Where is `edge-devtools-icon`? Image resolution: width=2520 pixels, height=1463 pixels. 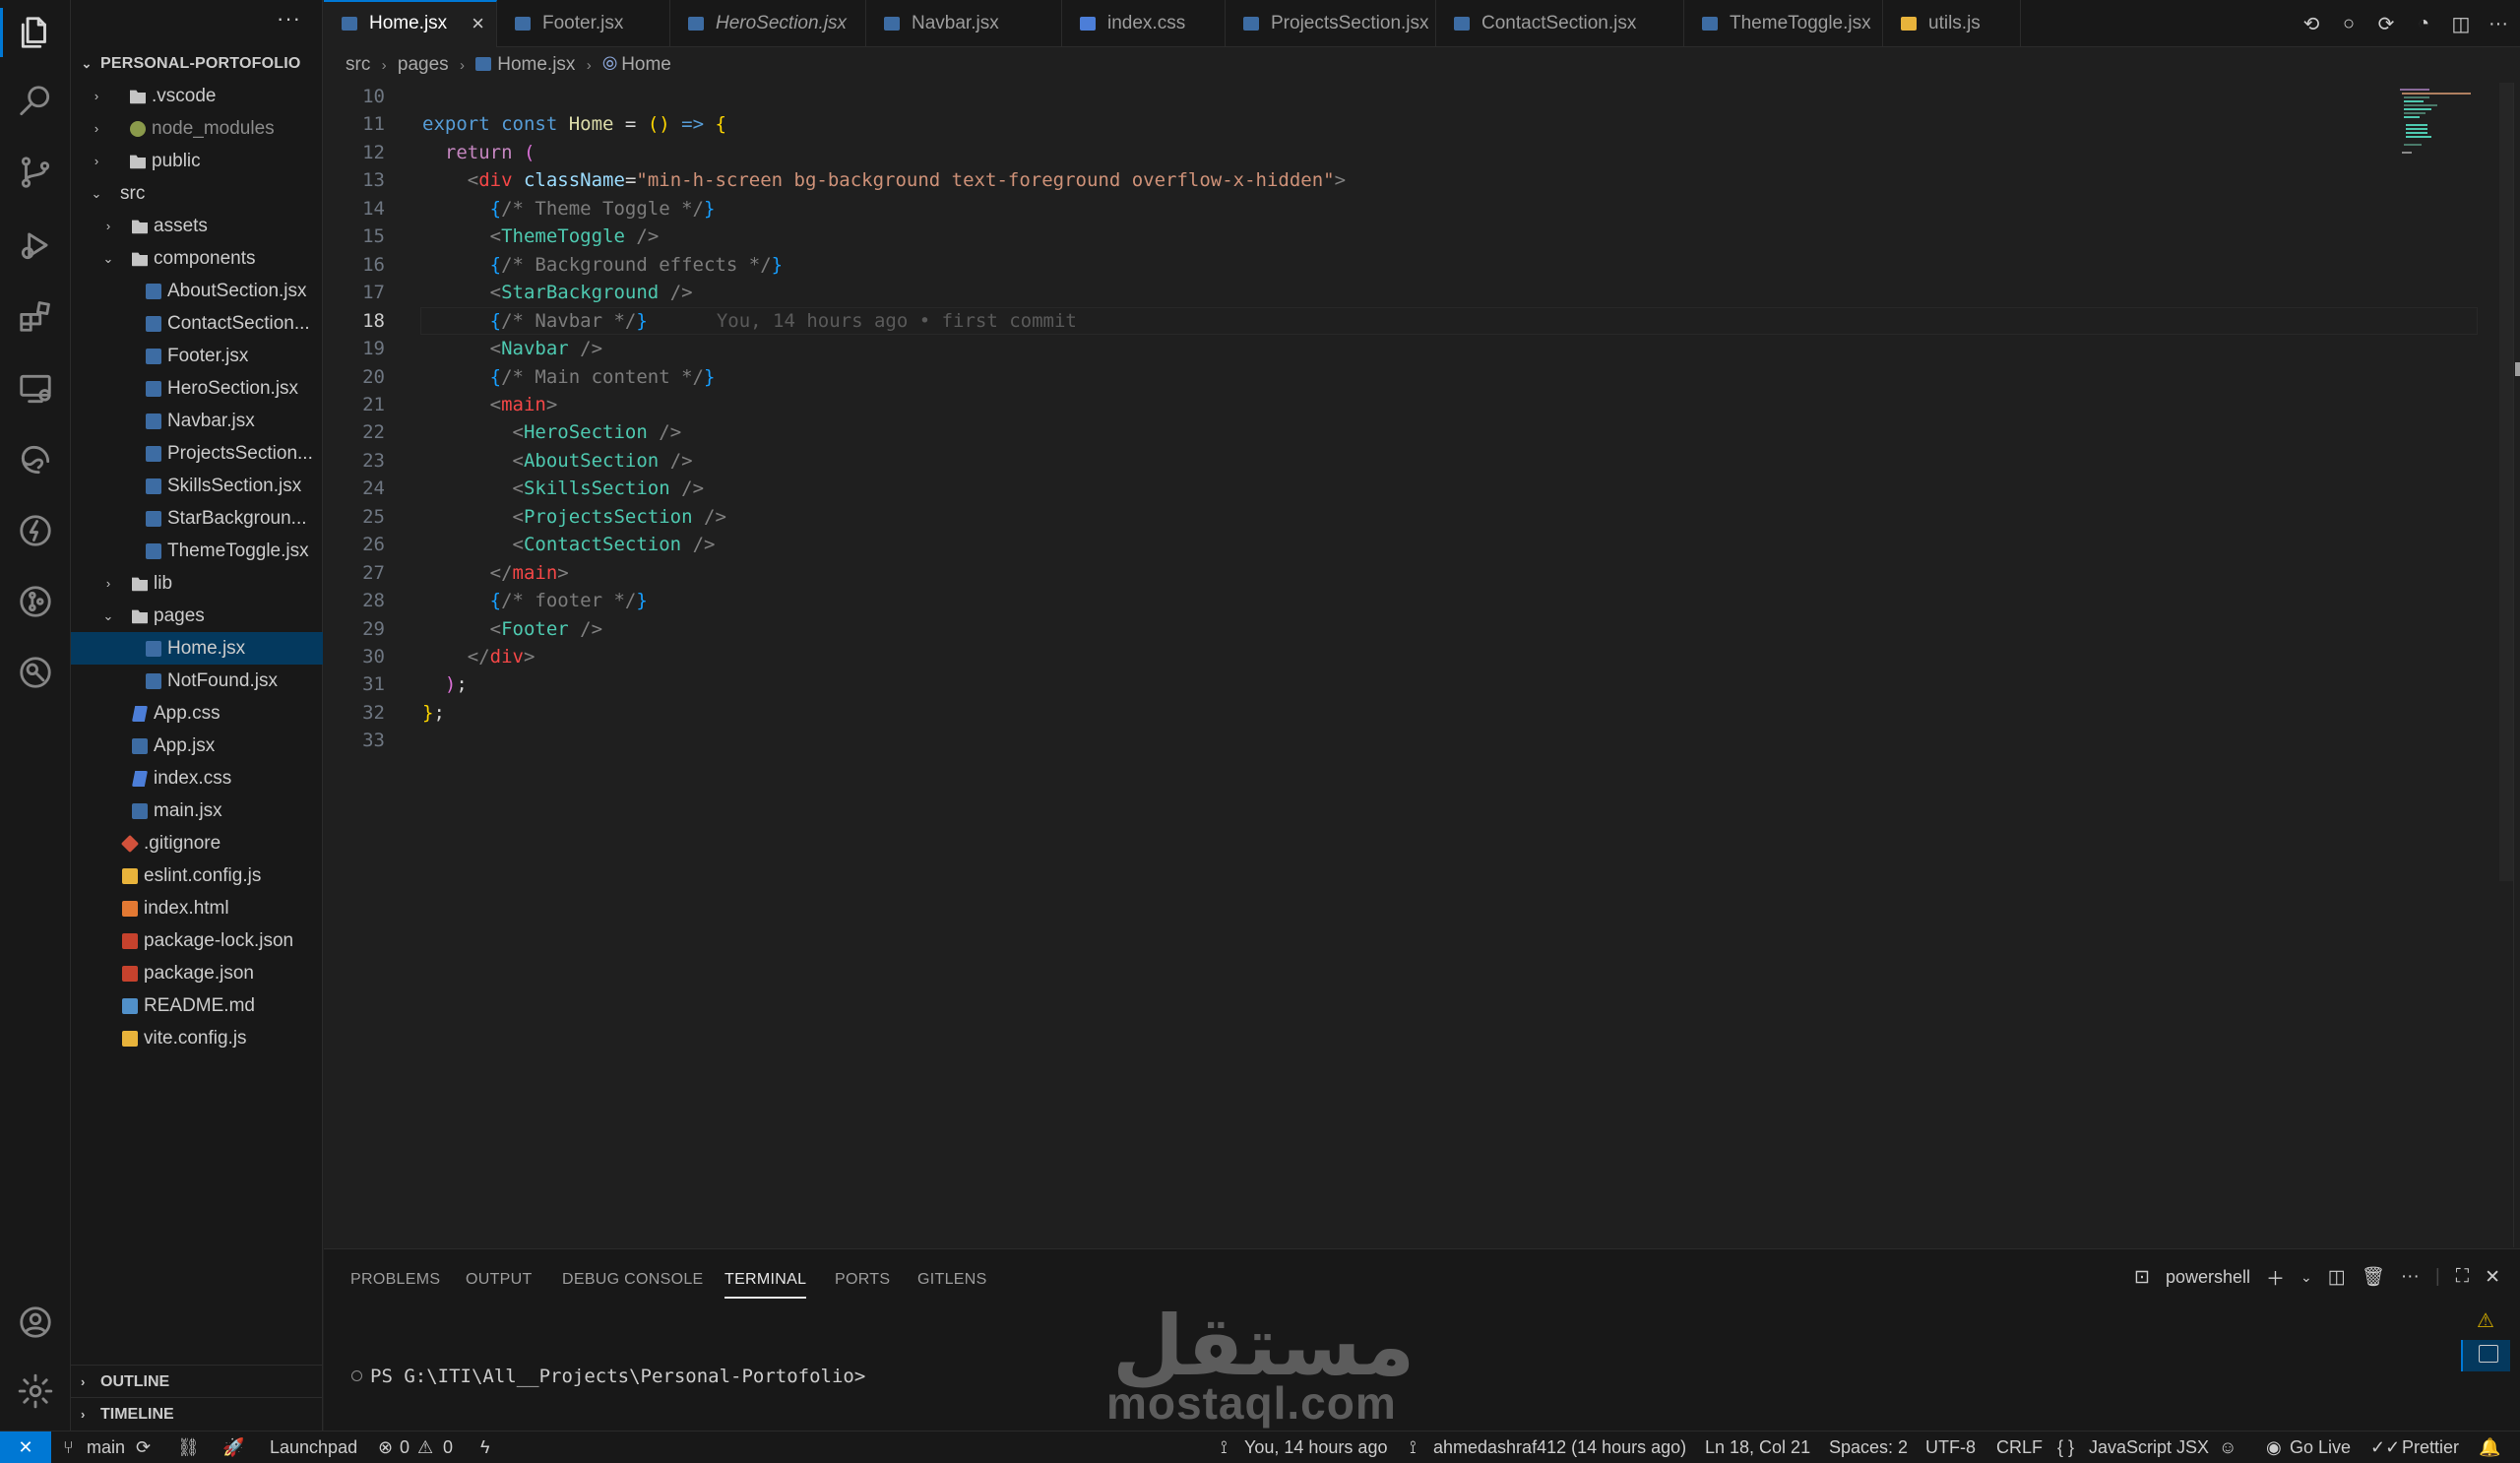 edge-devtools-icon is located at coordinates (35, 459).